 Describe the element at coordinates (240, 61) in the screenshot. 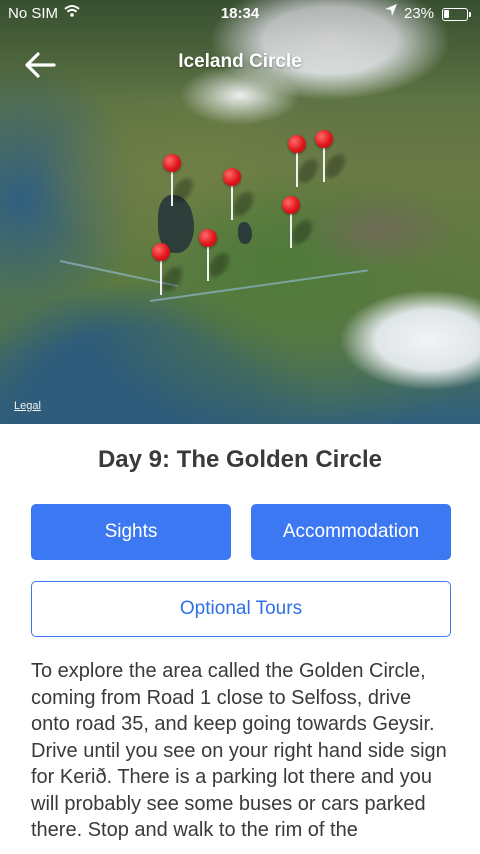

I see `page-title: Iceland Circle` at that location.